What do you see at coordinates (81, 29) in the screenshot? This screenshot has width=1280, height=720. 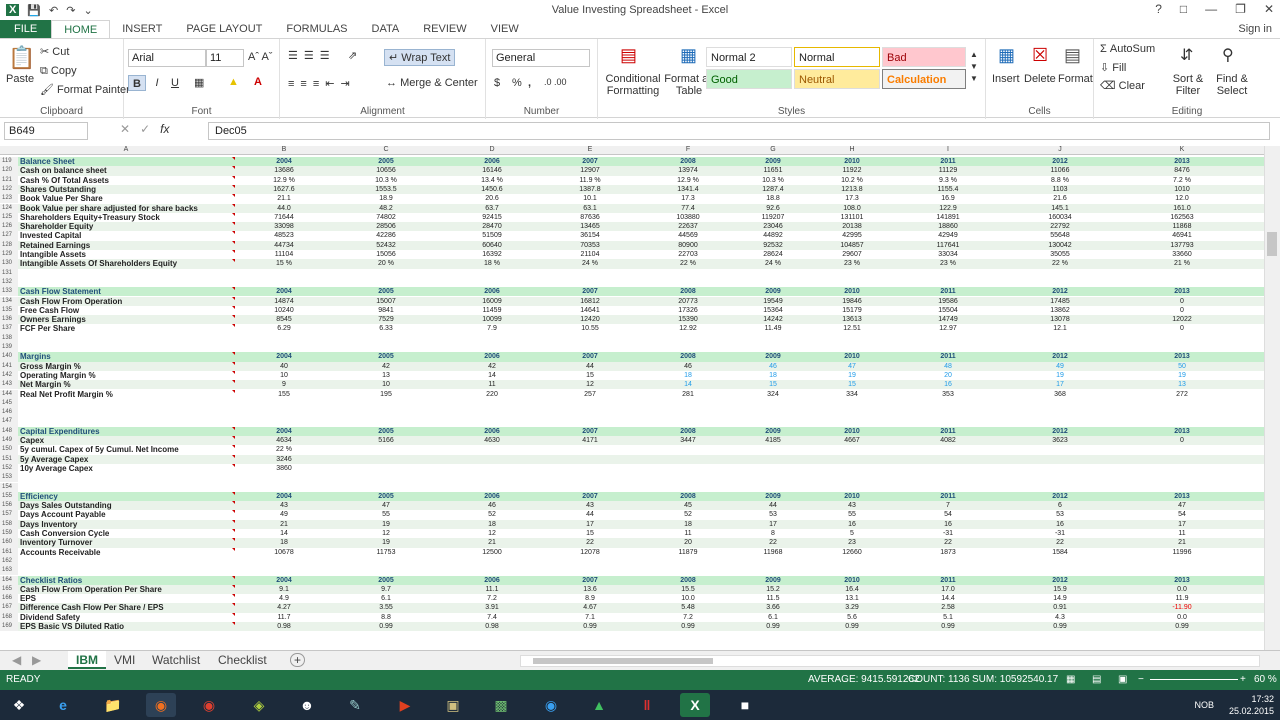 I see `tab-home: HOME` at bounding box center [81, 29].